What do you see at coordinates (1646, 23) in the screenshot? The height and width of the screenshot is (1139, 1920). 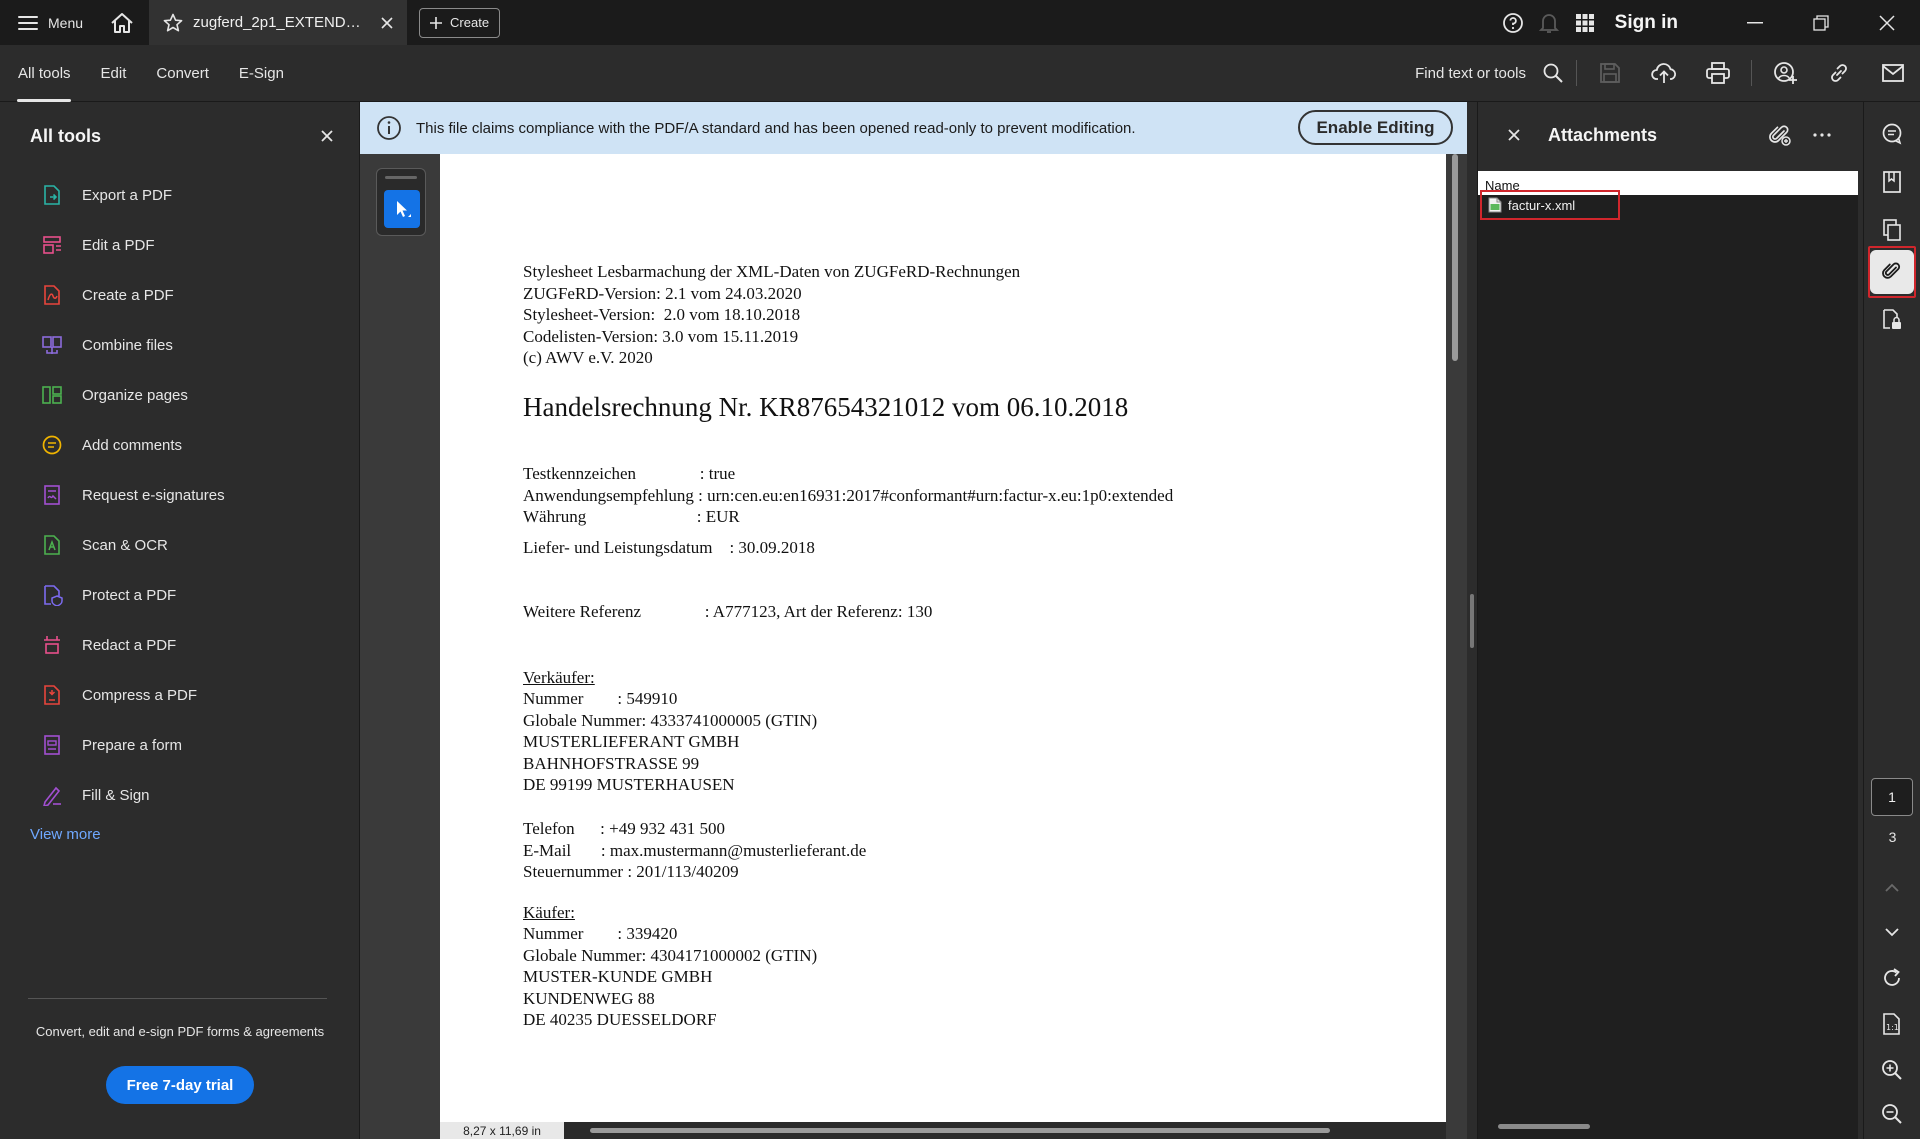 I see `sign-in-button: Sign in` at bounding box center [1646, 23].